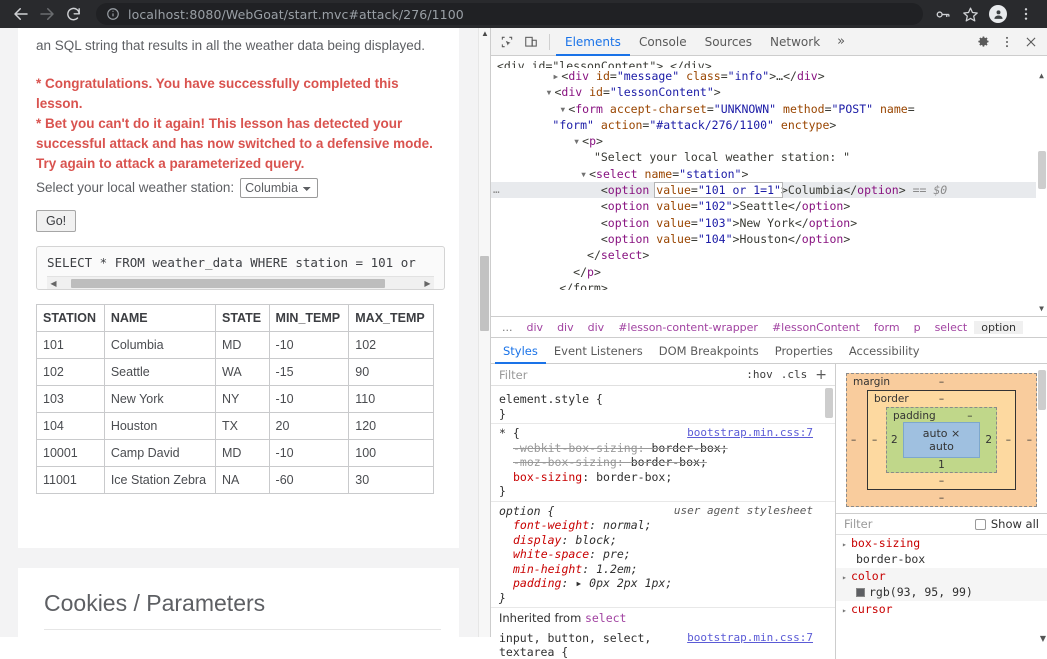 This screenshot has height=659, width=1047. Describe the element at coordinates (507, 42) in the screenshot. I see `inspect-element-button` at that location.